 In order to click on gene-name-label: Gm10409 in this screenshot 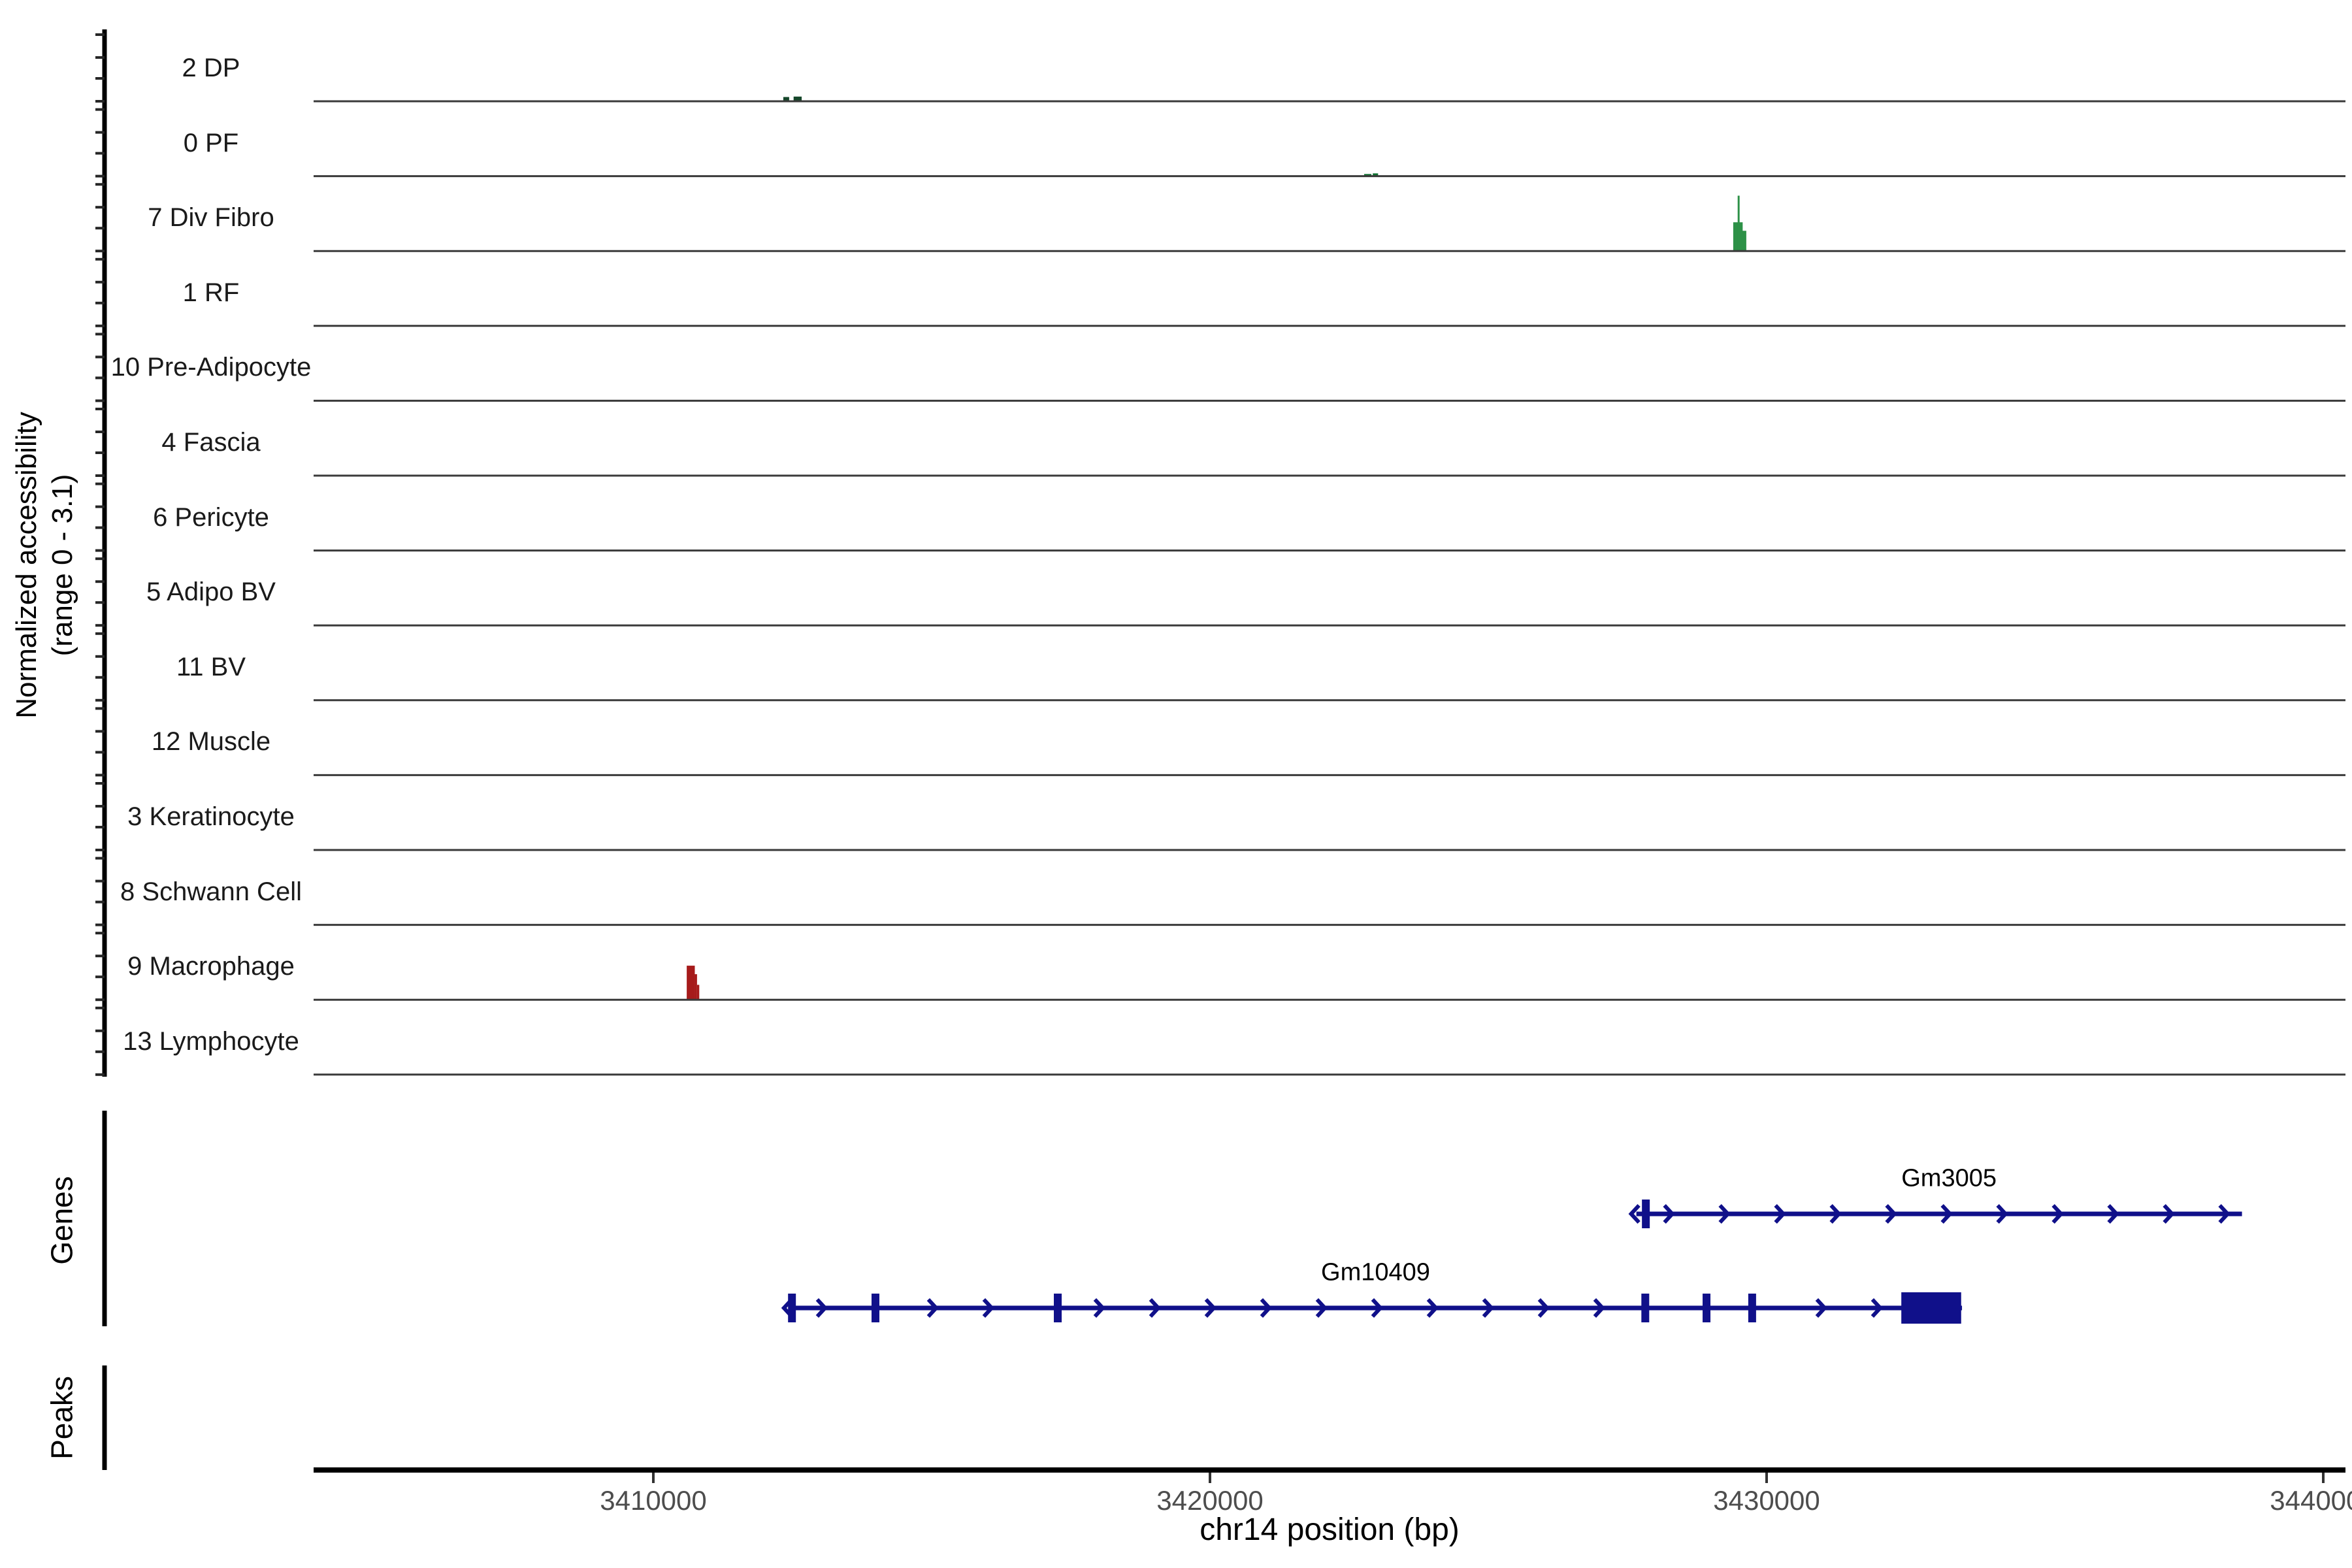, I will do `click(1375, 1272)`.